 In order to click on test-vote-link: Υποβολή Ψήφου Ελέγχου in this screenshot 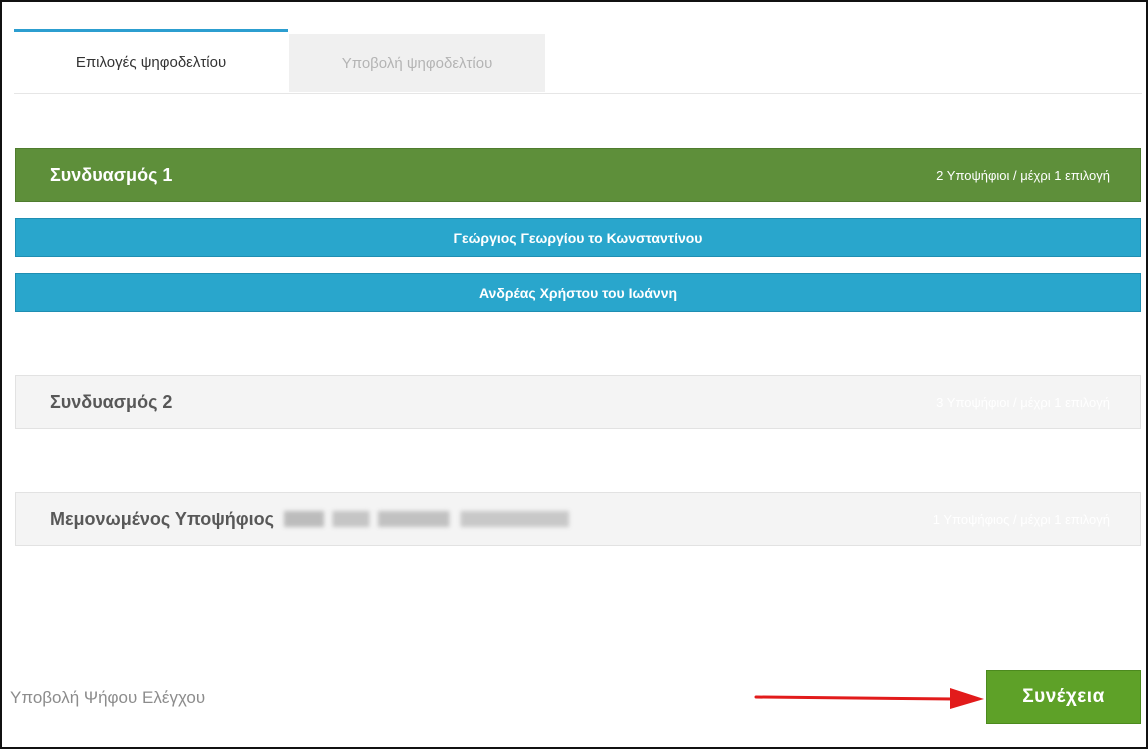, I will do `click(107, 698)`.